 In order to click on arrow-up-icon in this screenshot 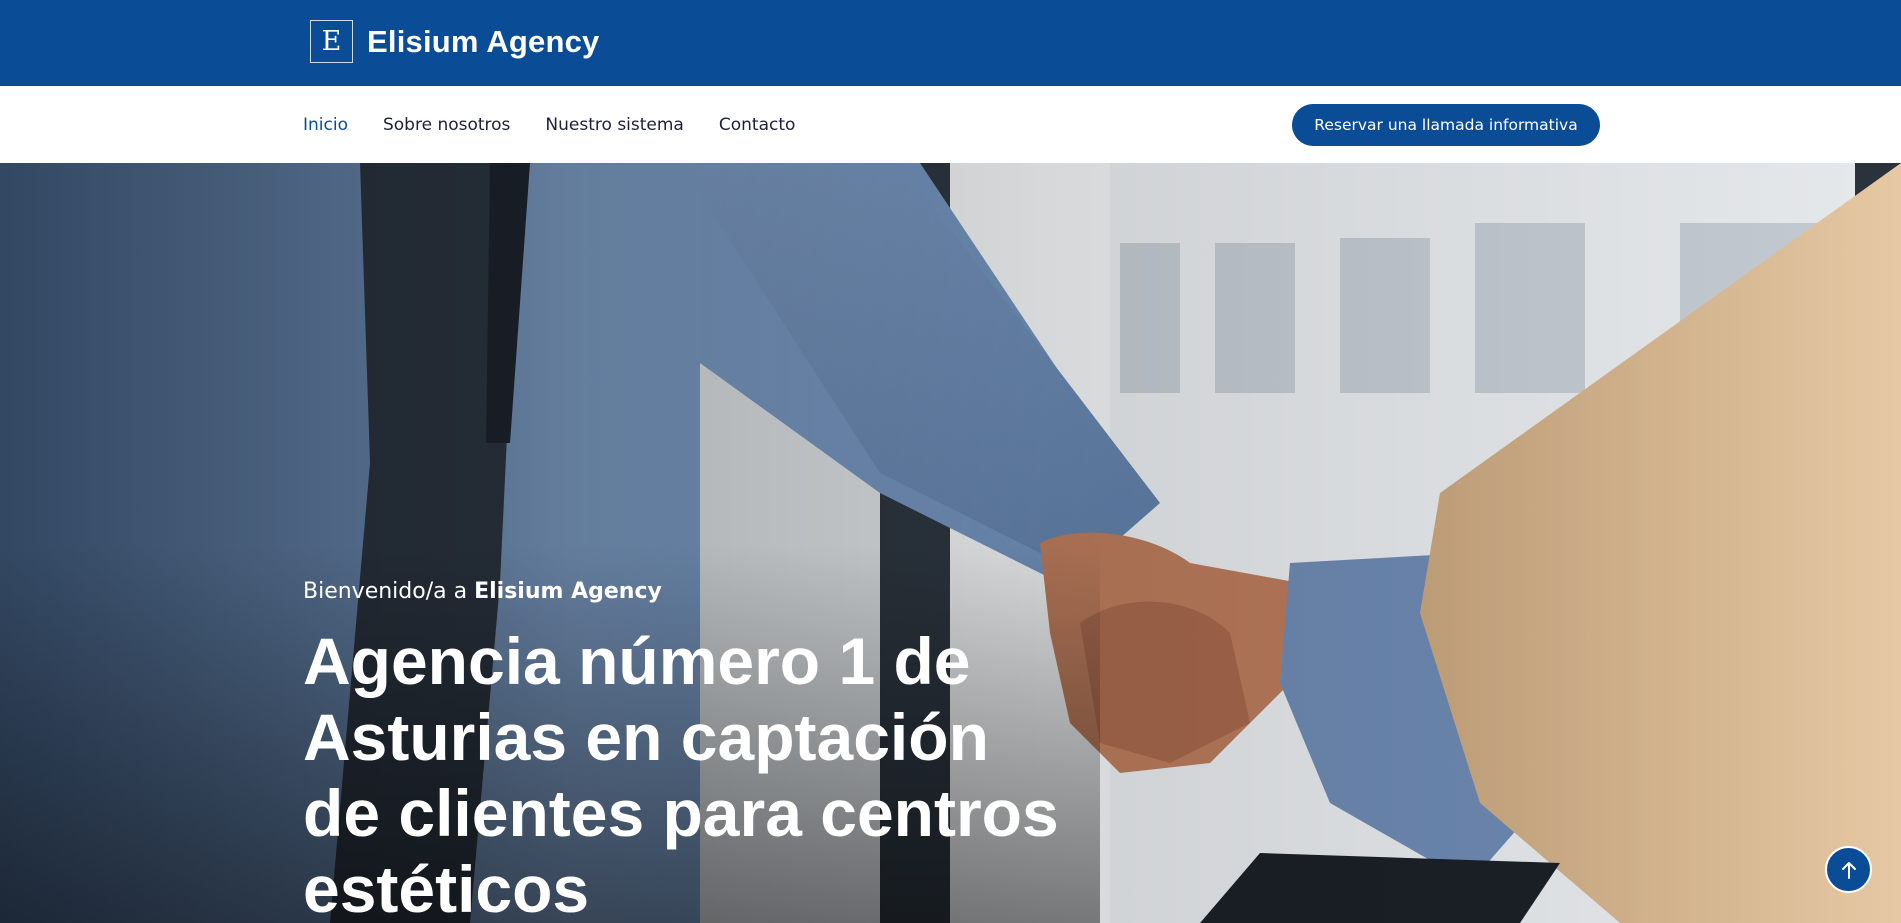, I will do `click(1848, 870)`.